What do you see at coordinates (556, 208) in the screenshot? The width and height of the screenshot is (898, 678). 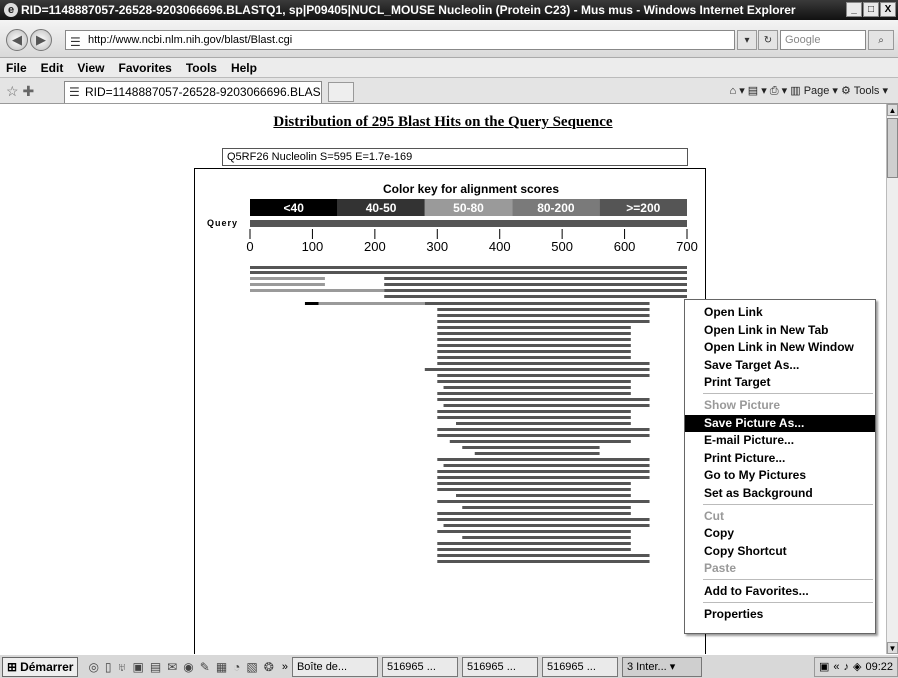 I see `color-key-label: 80-200` at bounding box center [556, 208].